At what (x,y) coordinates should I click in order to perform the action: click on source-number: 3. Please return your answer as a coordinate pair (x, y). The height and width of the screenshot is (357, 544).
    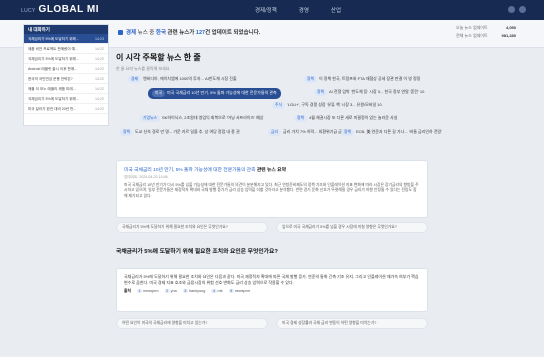
    Looking at the image, I should click on (185, 291).